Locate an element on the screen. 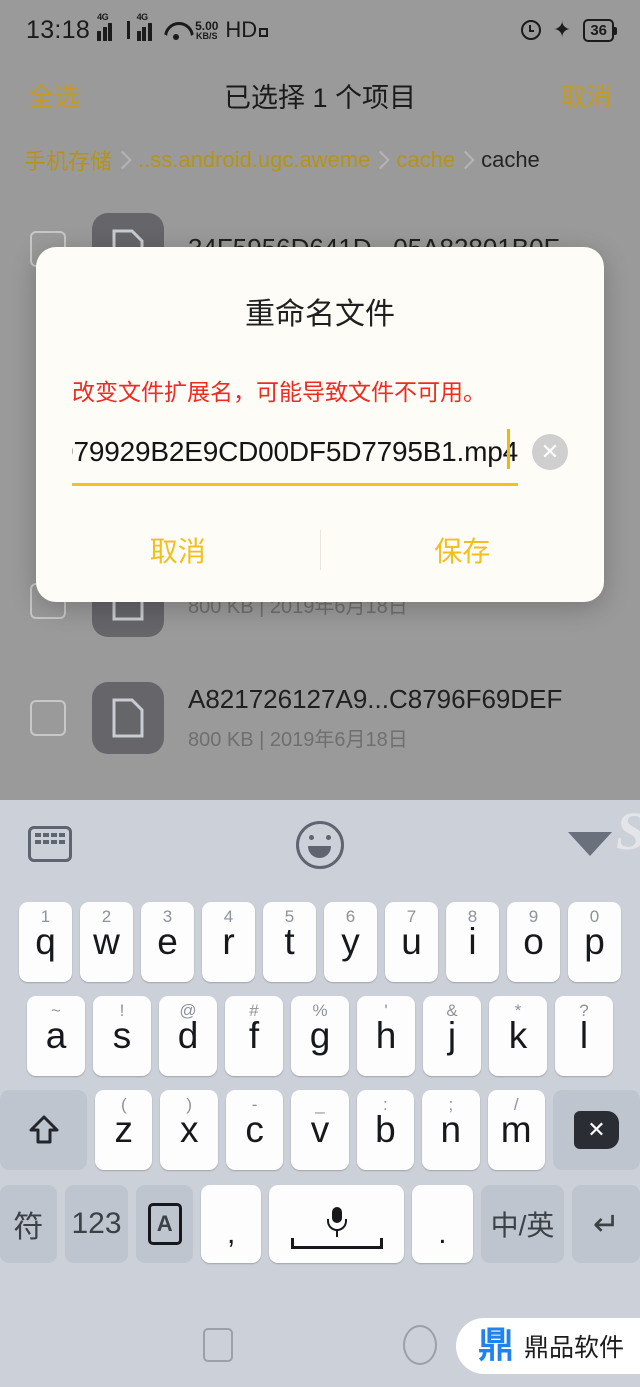 The width and height of the screenshot is (640, 1387). key-label: z is located at coordinates (124, 1129).